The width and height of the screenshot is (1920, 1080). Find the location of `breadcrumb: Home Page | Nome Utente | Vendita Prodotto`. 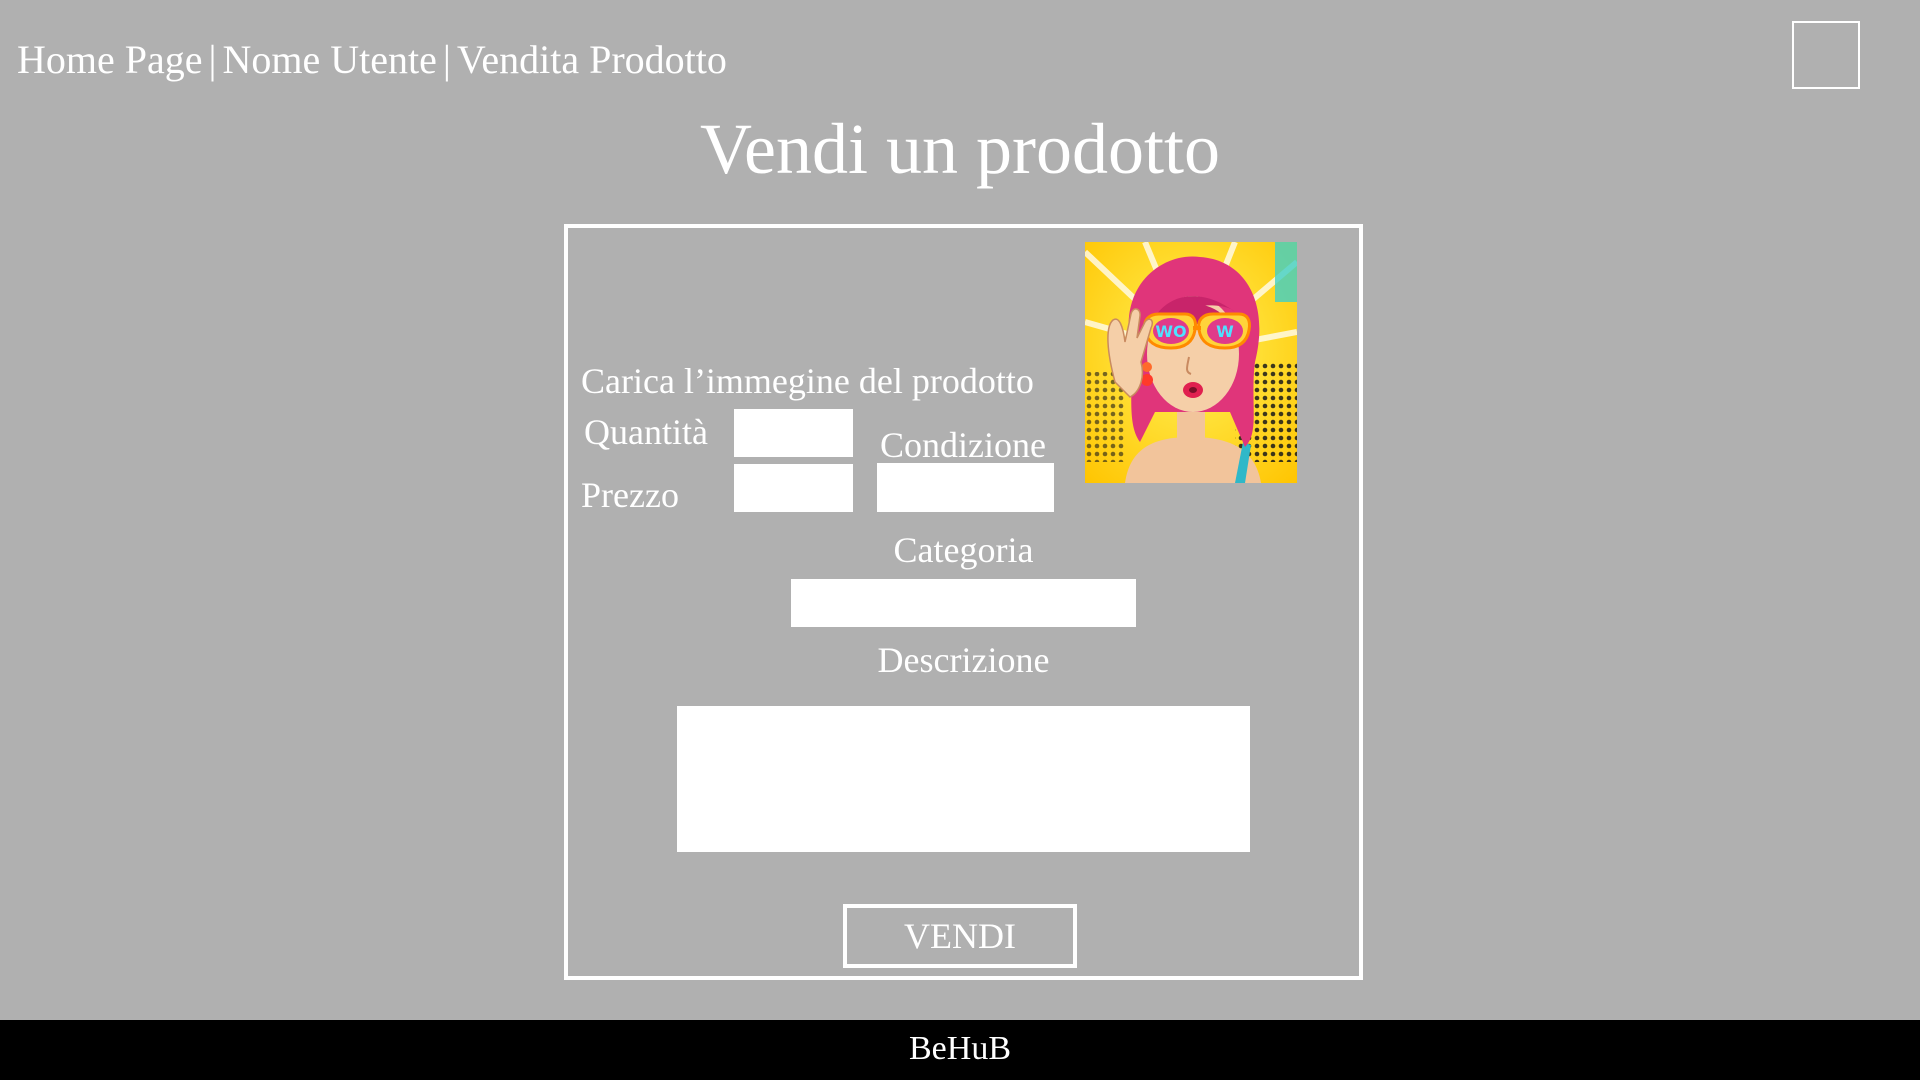

breadcrumb: Home Page | Nome Utente | Vendita Prodotto is located at coordinates (372, 60).